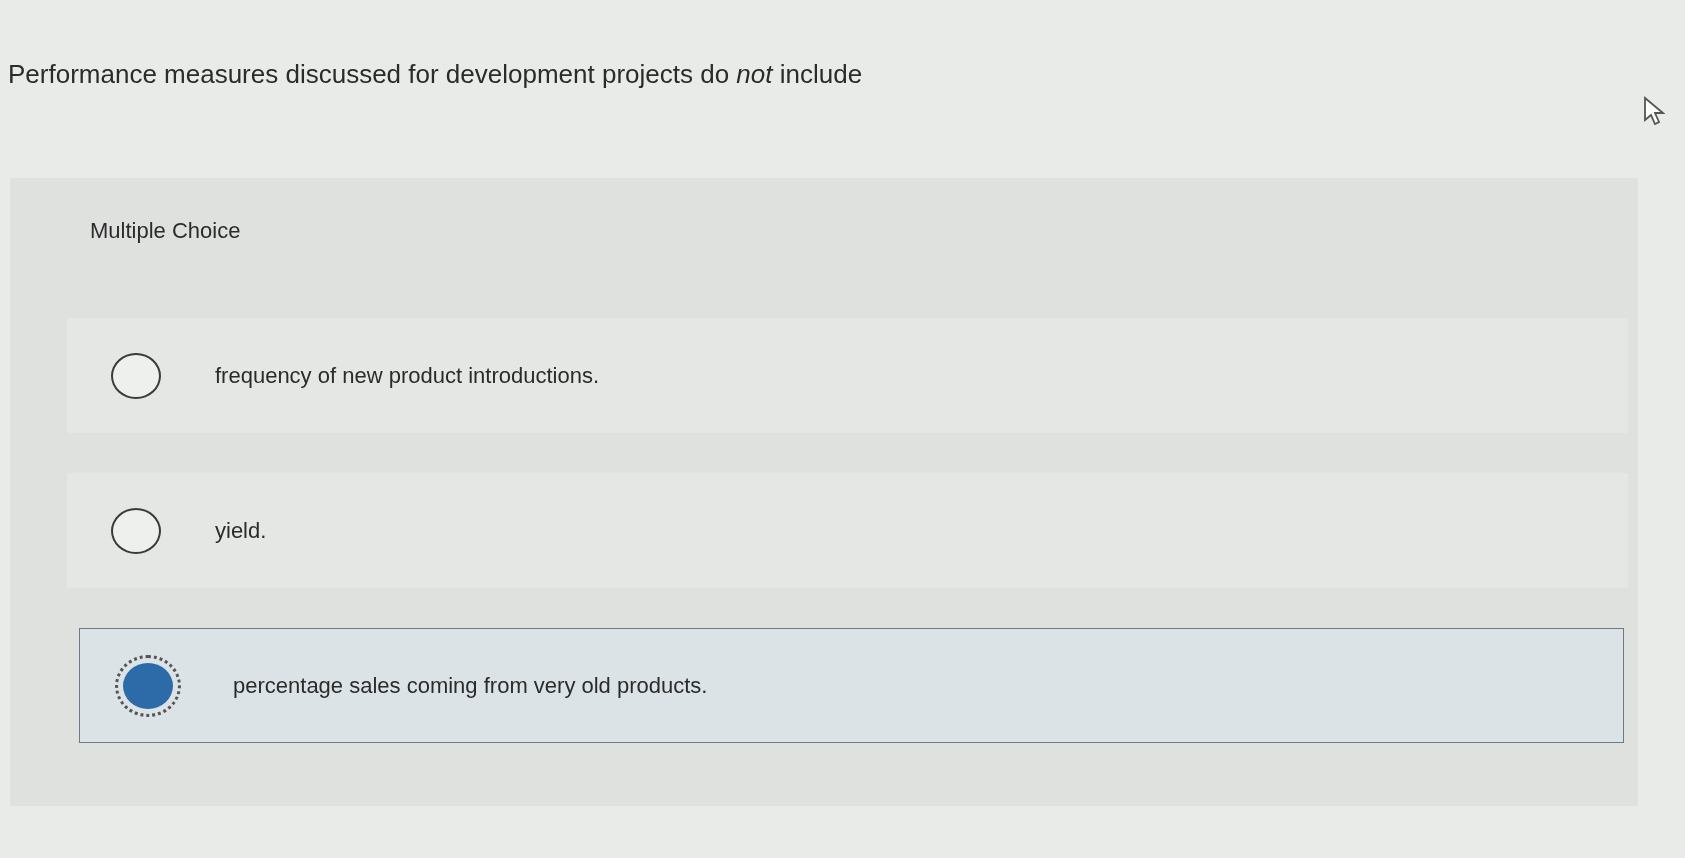  What do you see at coordinates (851, 685) in the screenshot?
I see `answer-option: percentage sales coming from very old products.` at bounding box center [851, 685].